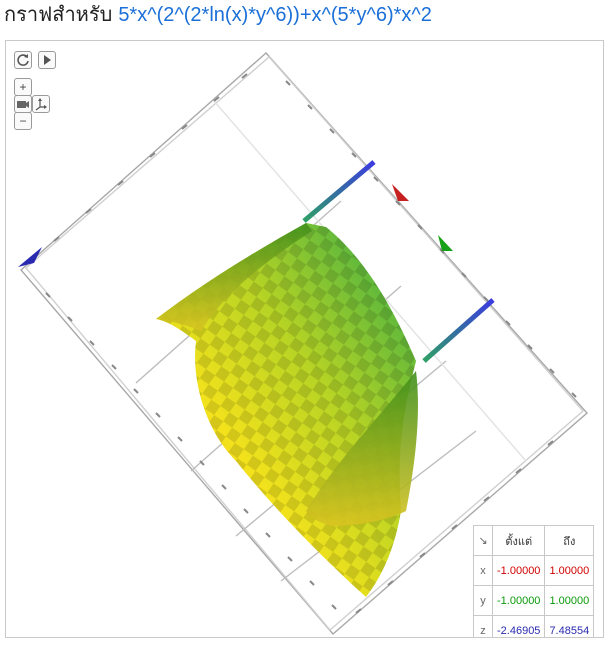 The width and height of the screenshot is (611, 646). I want to click on z-to-value: 7.48554, so click(569, 626).